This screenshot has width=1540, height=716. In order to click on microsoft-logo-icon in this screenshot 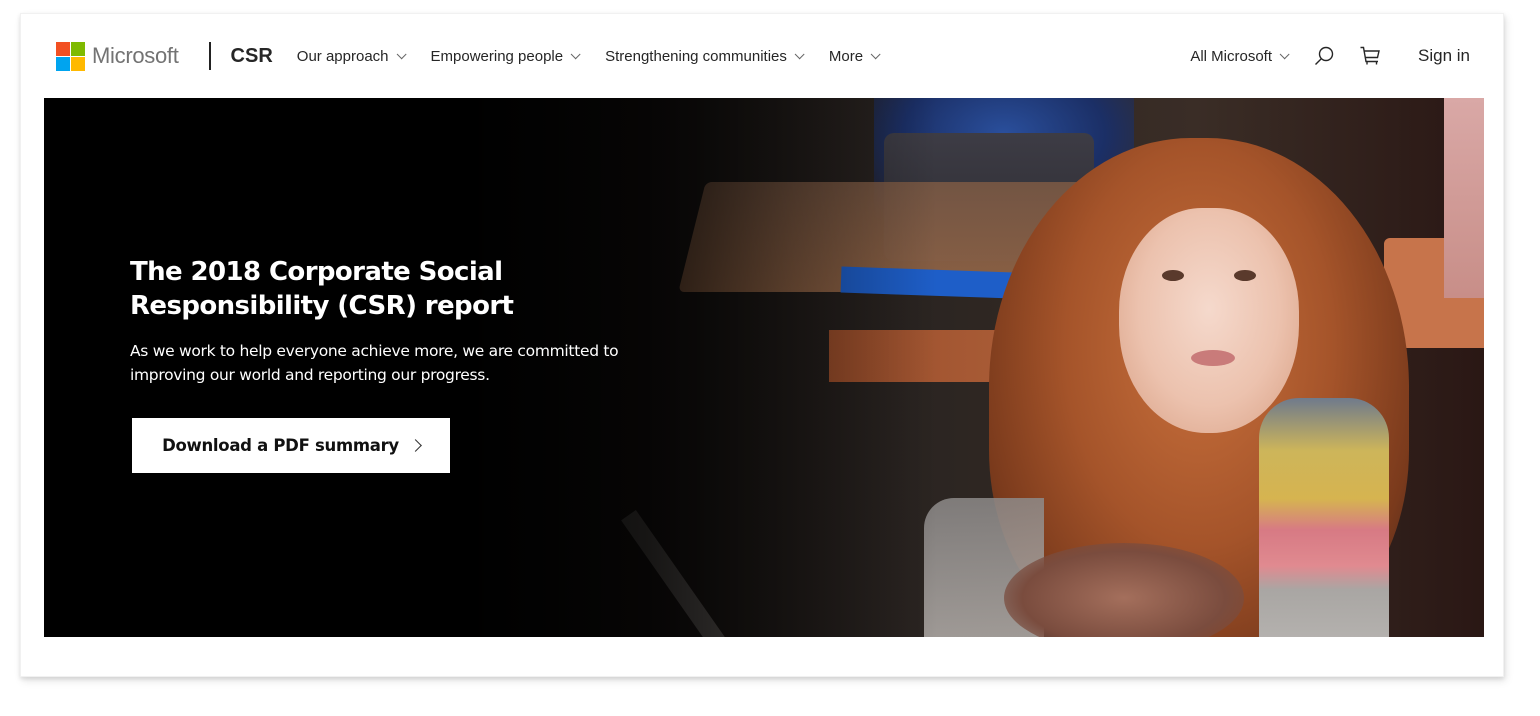, I will do `click(70, 56)`.